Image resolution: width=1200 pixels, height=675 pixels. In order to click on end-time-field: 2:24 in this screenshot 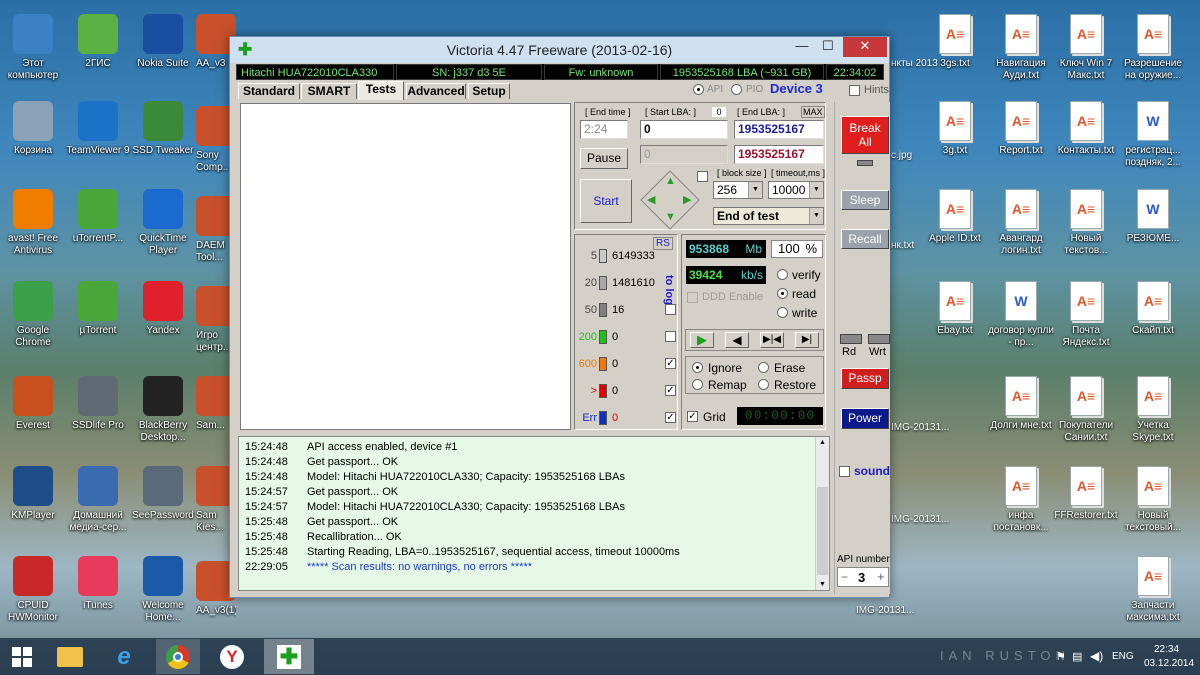, I will do `click(604, 129)`.